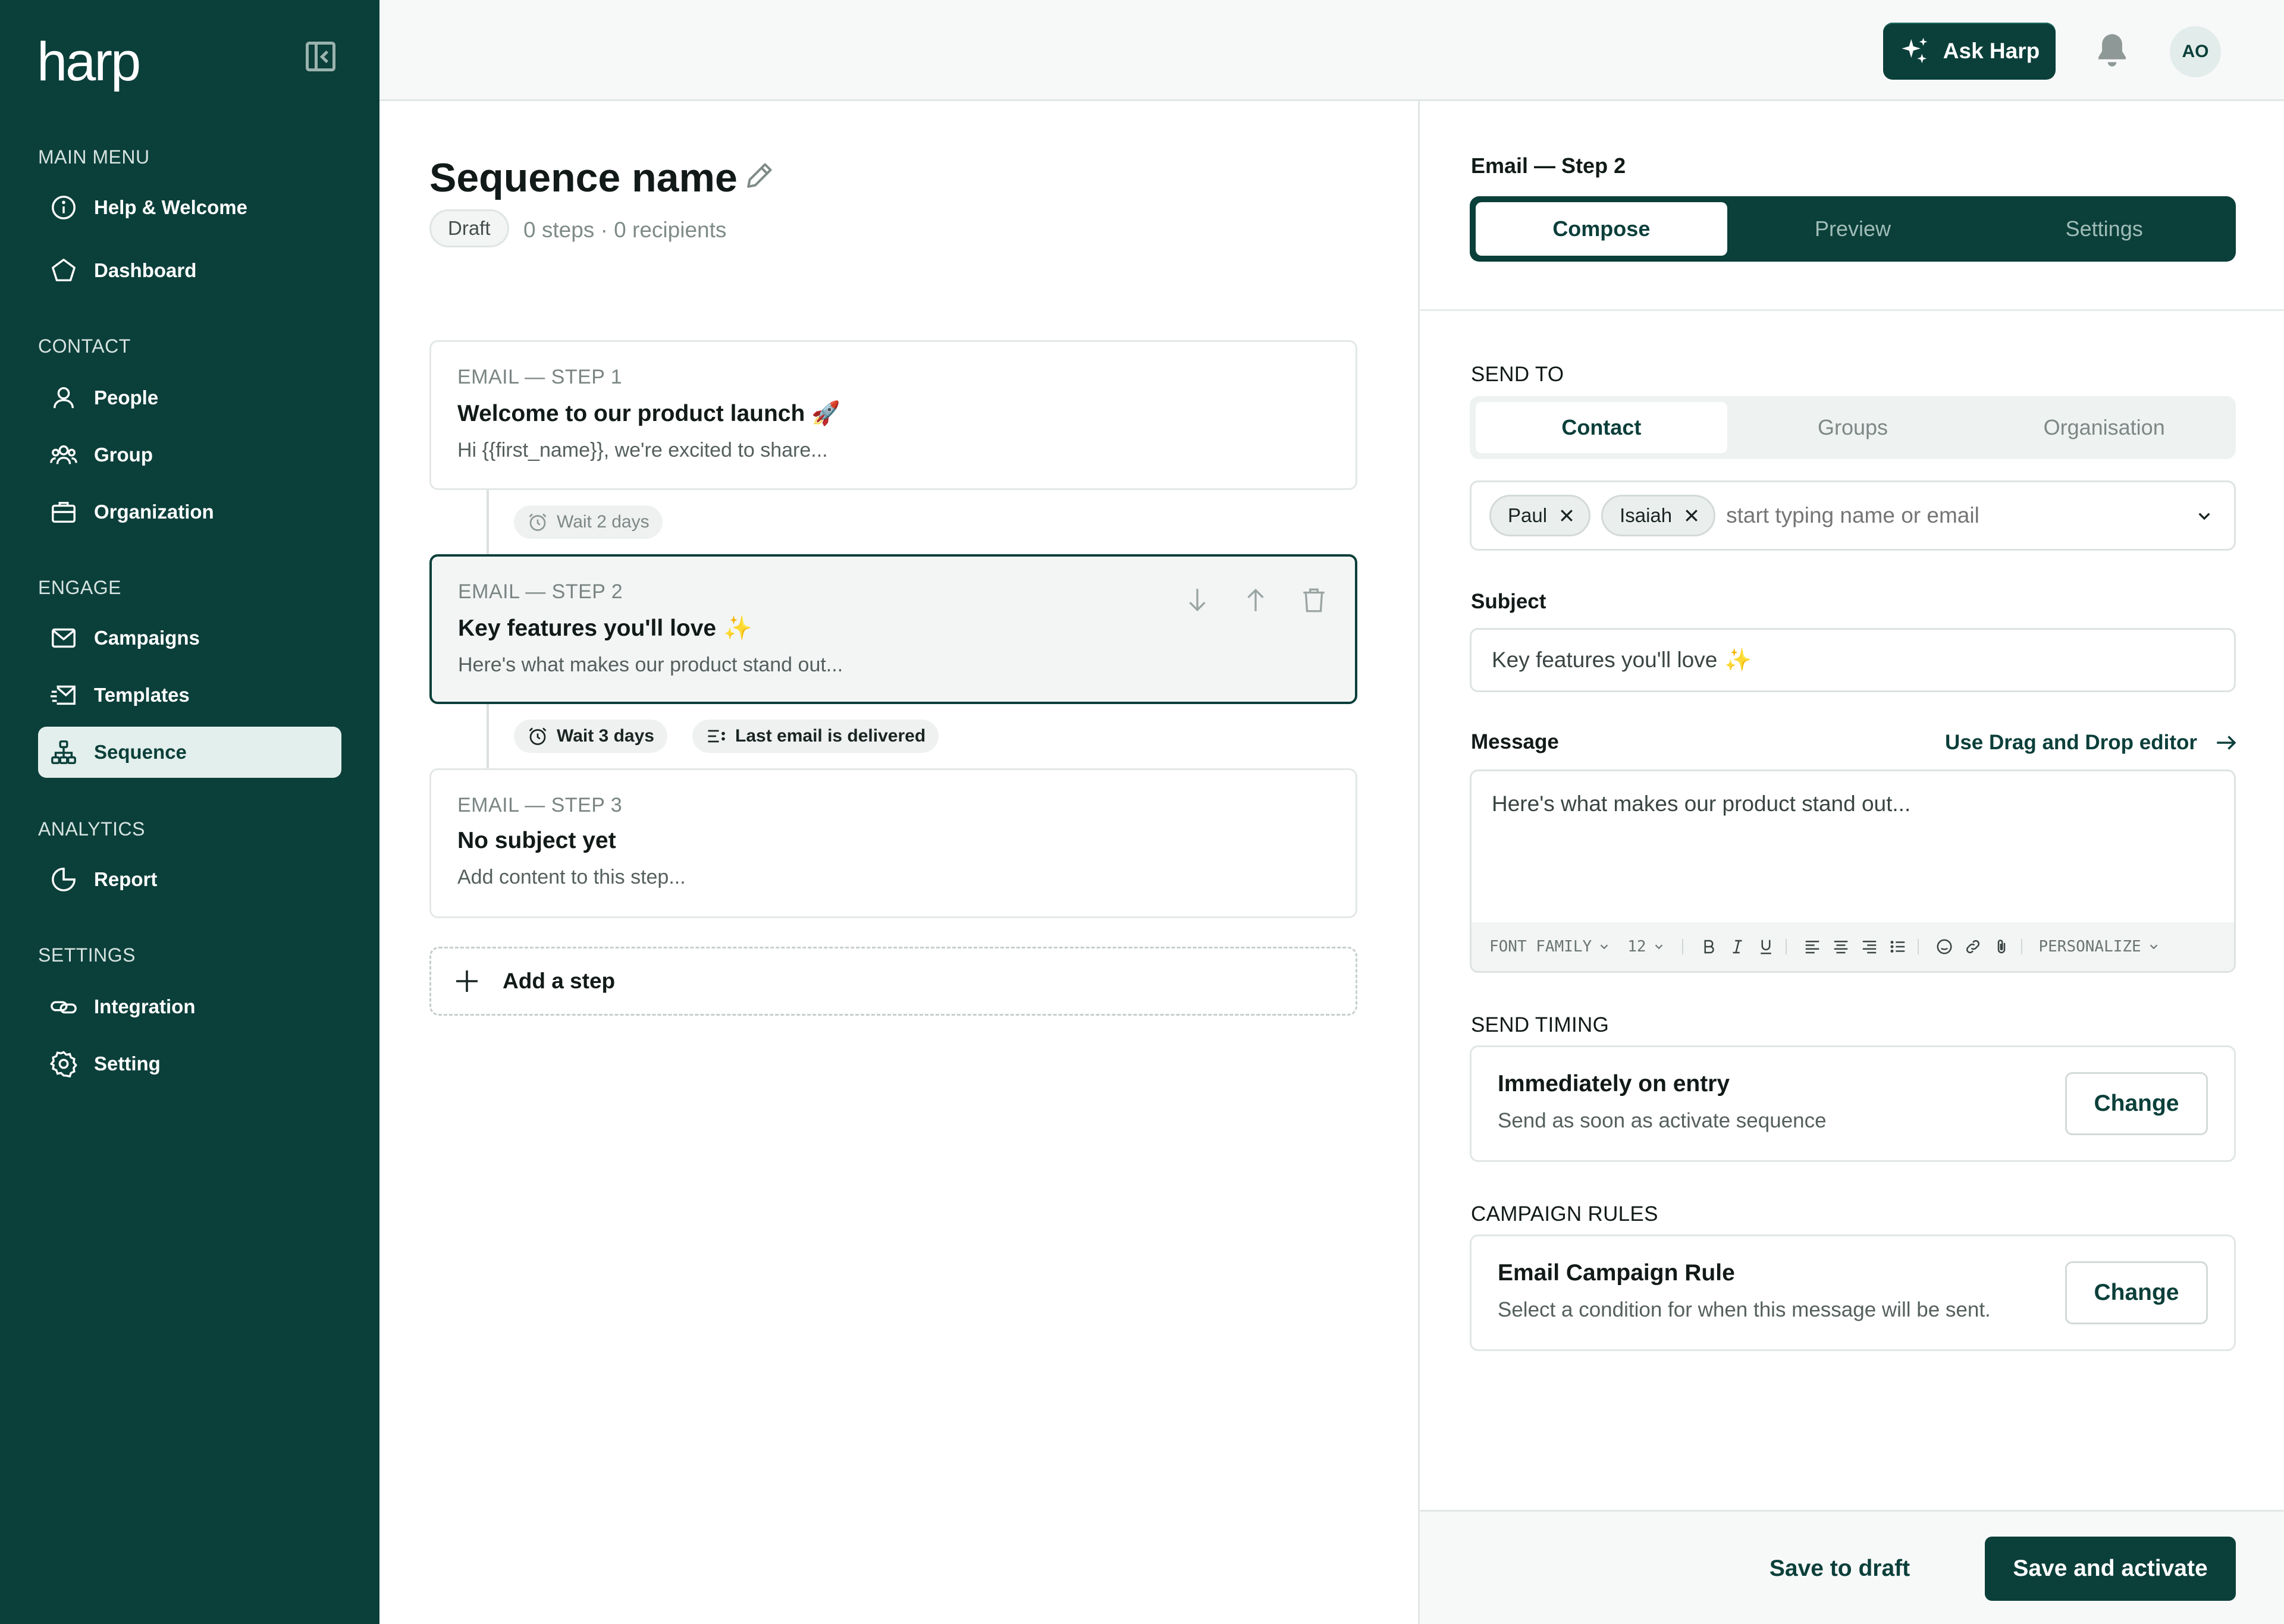 This screenshot has height=1624, width=2284. What do you see at coordinates (1737, 947) in the screenshot?
I see `italic-icon` at bounding box center [1737, 947].